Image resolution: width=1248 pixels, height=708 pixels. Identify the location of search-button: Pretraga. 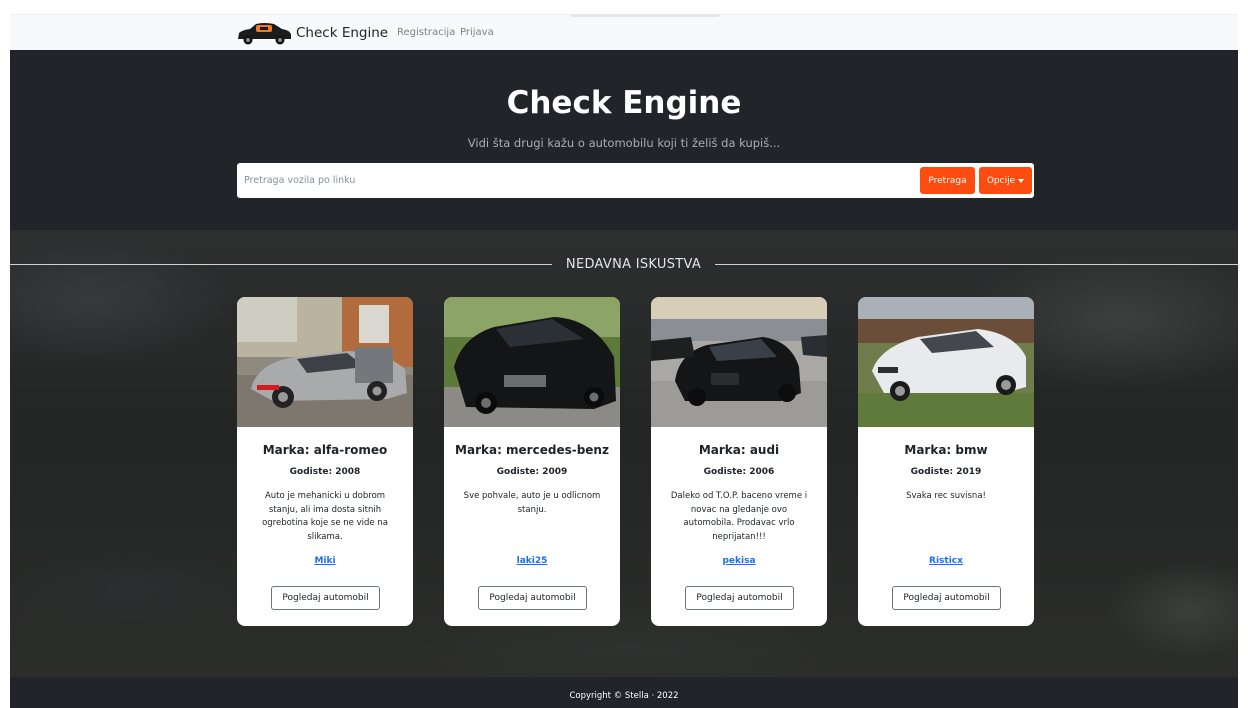
(947, 180).